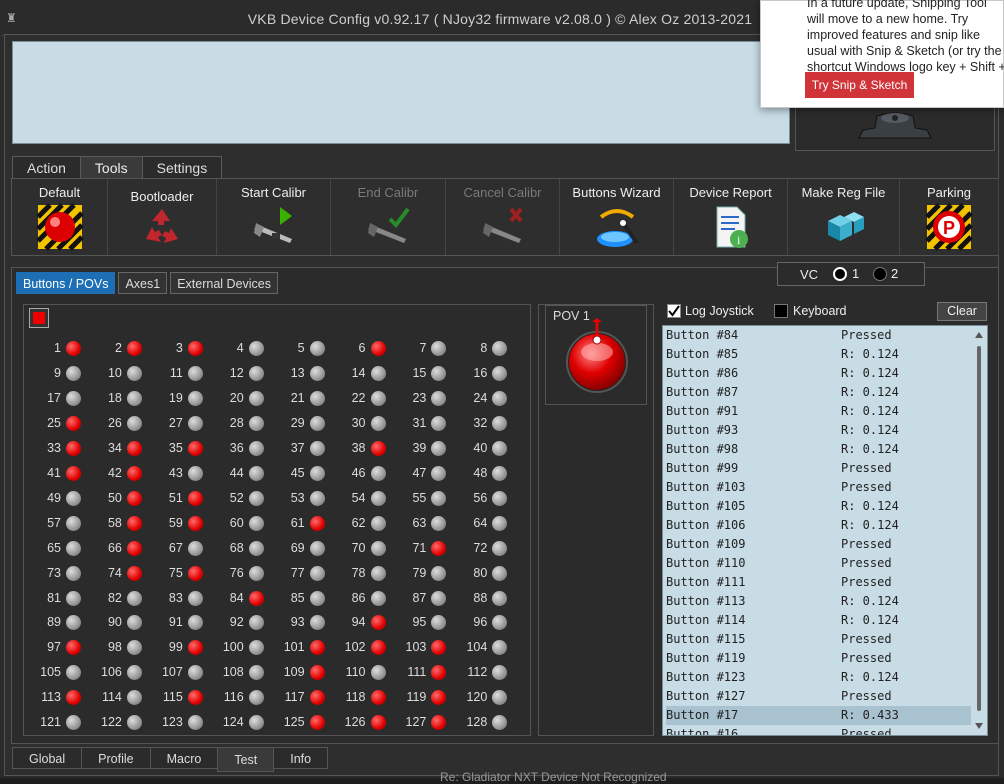  What do you see at coordinates (175, 572) in the screenshot?
I see `button-number: 75` at bounding box center [175, 572].